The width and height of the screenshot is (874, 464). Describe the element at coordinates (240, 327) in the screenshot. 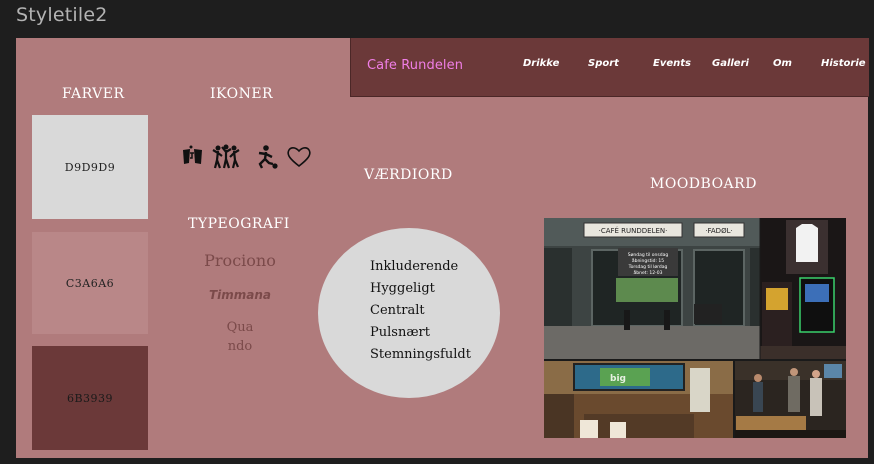

I see `font-sample-quando-line-1: Qua` at that location.